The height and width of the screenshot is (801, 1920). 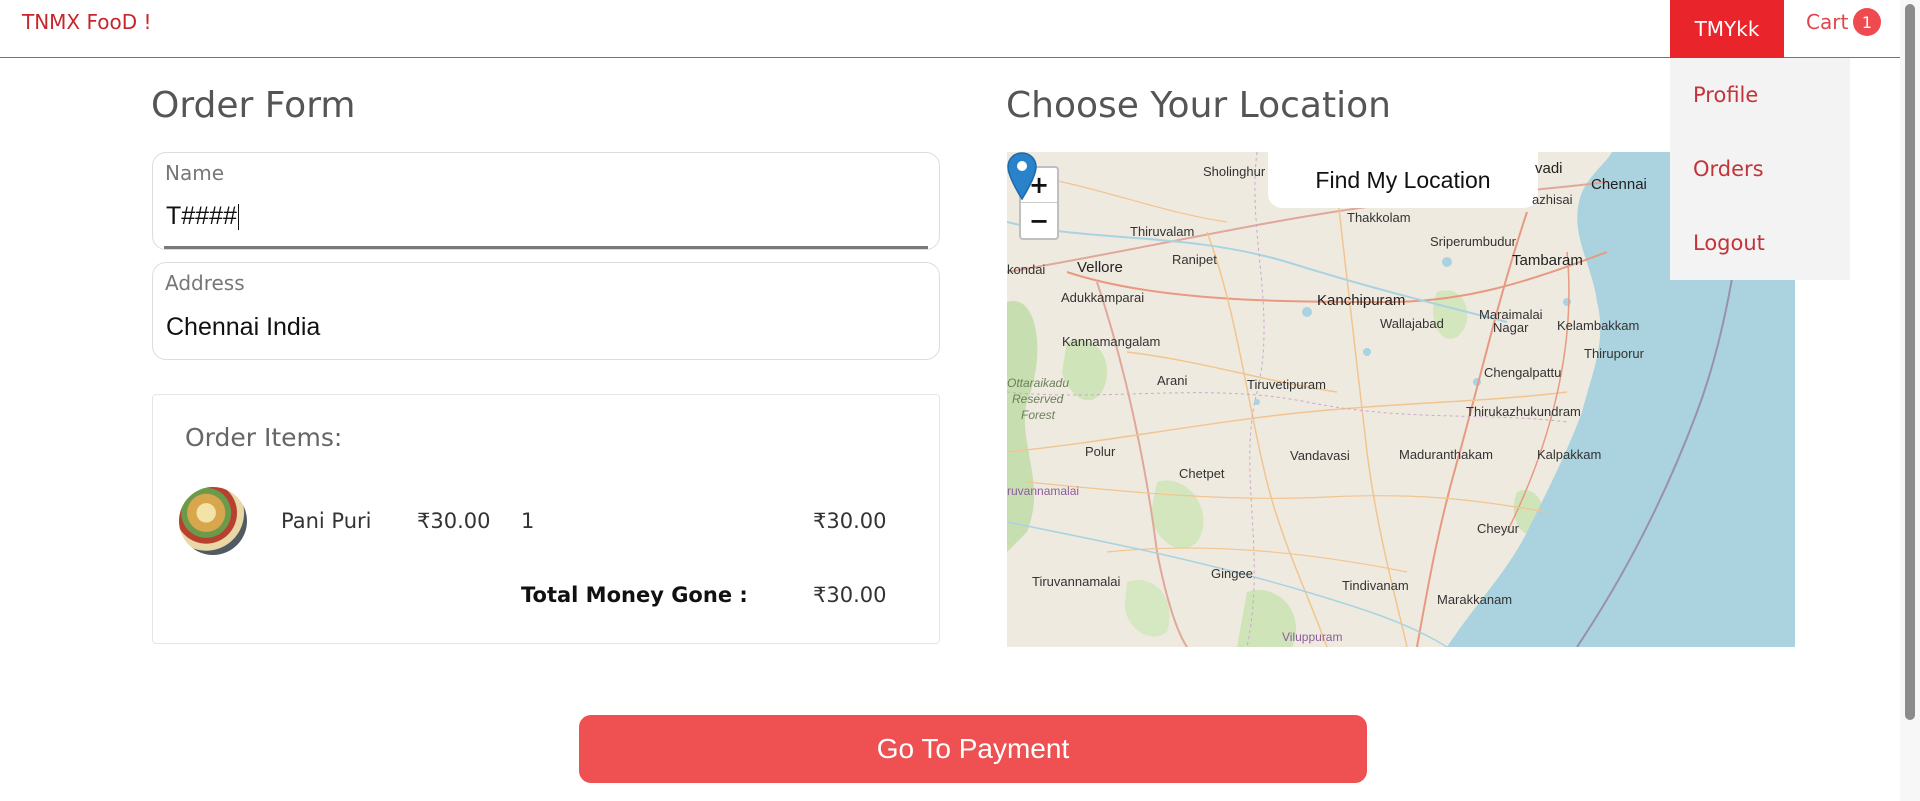 I want to click on map-label-polur: Polur, so click(x=1100, y=451).